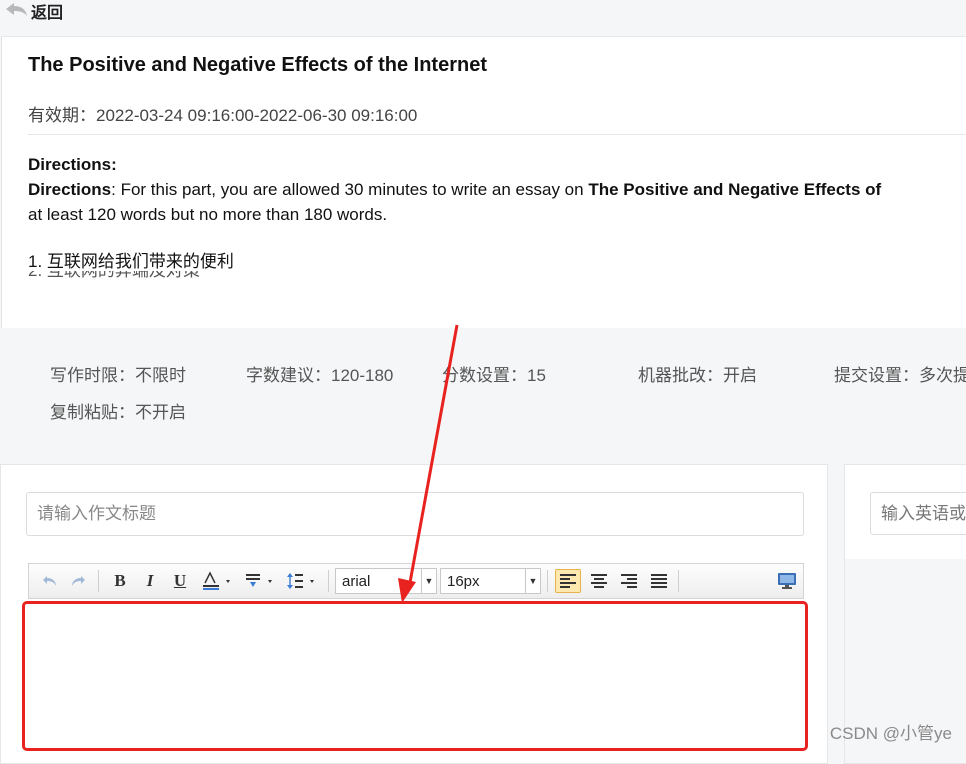 The image size is (966, 764). I want to click on preview-button, so click(787, 581).